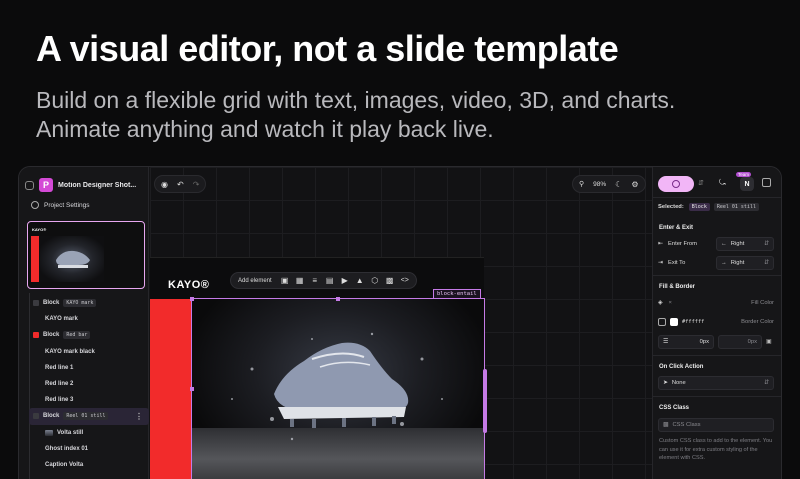  Describe the element at coordinates (139, 416) in the screenshot. I see `more-options-icon: ⋮` at that location.